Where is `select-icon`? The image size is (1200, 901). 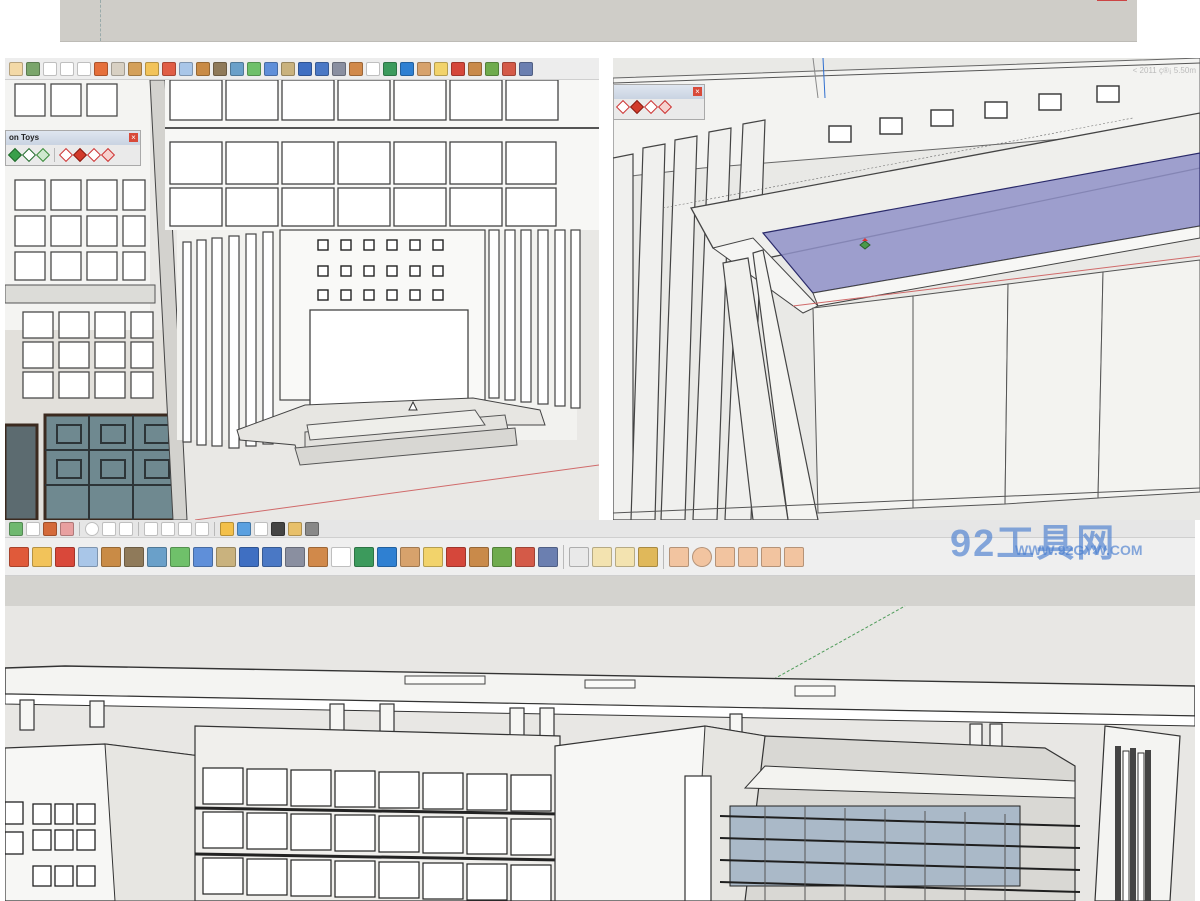
select-icon is located at coordinates (16, 528).